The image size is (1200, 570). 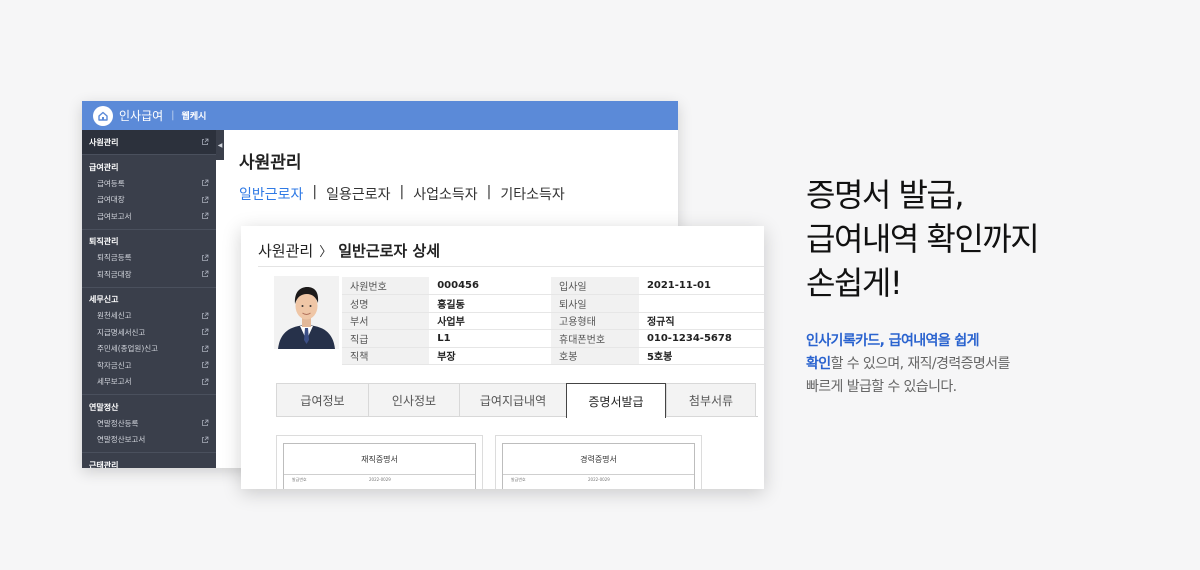 I want to click on headline-line: 증명서 발급,, so click(x=885, y=195).